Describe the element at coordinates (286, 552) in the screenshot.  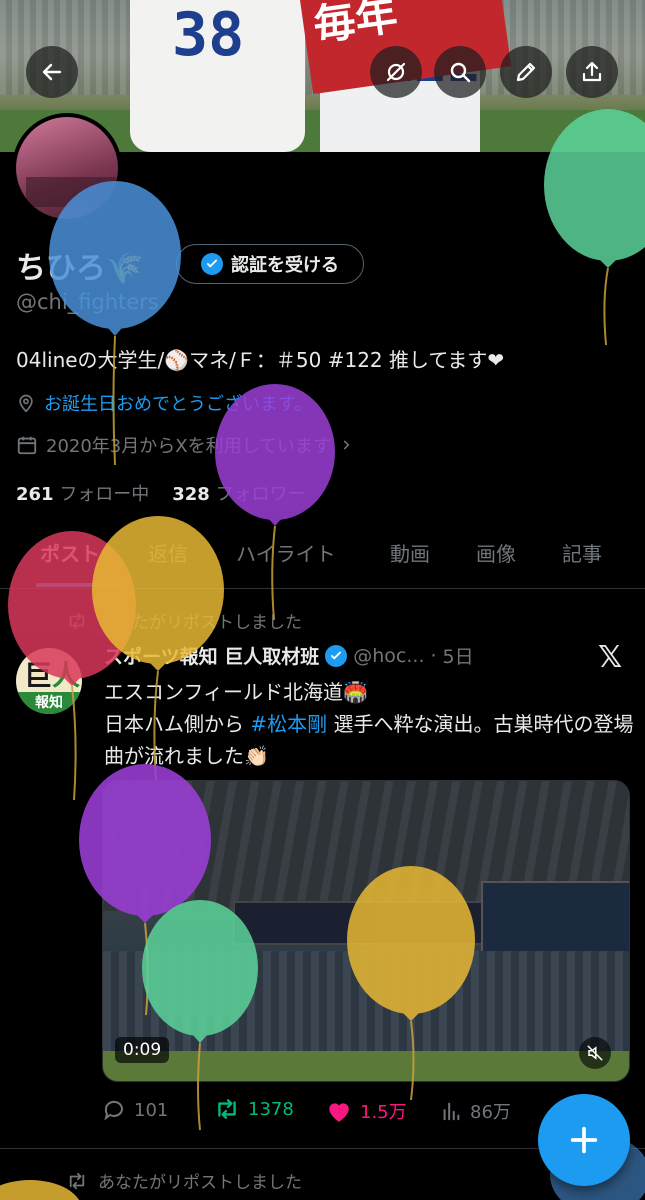
I see `tab-highlights: ハイライト` at that location.